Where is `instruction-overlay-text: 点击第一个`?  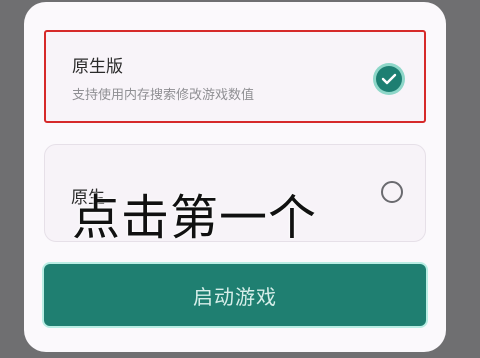
instruction-overlay-text: 点击第一个 is located at coordinates (195, 218).